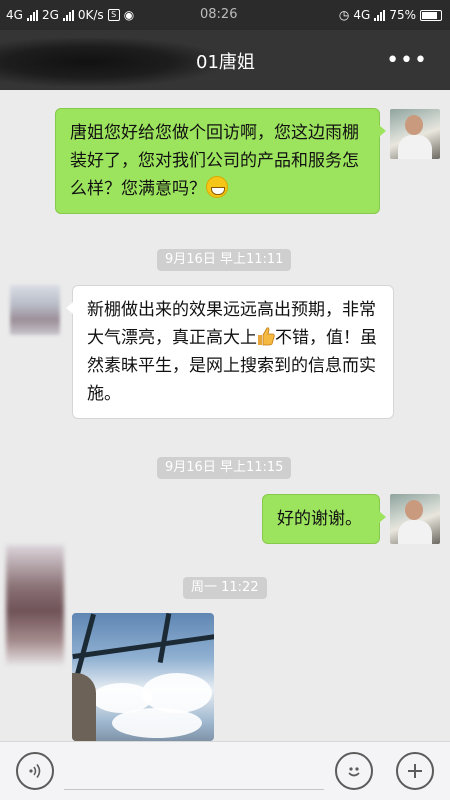  Describe the element at coordinates (266, 336) in the screenshot. I see `thumbs-up-emoji-icon` at that location.